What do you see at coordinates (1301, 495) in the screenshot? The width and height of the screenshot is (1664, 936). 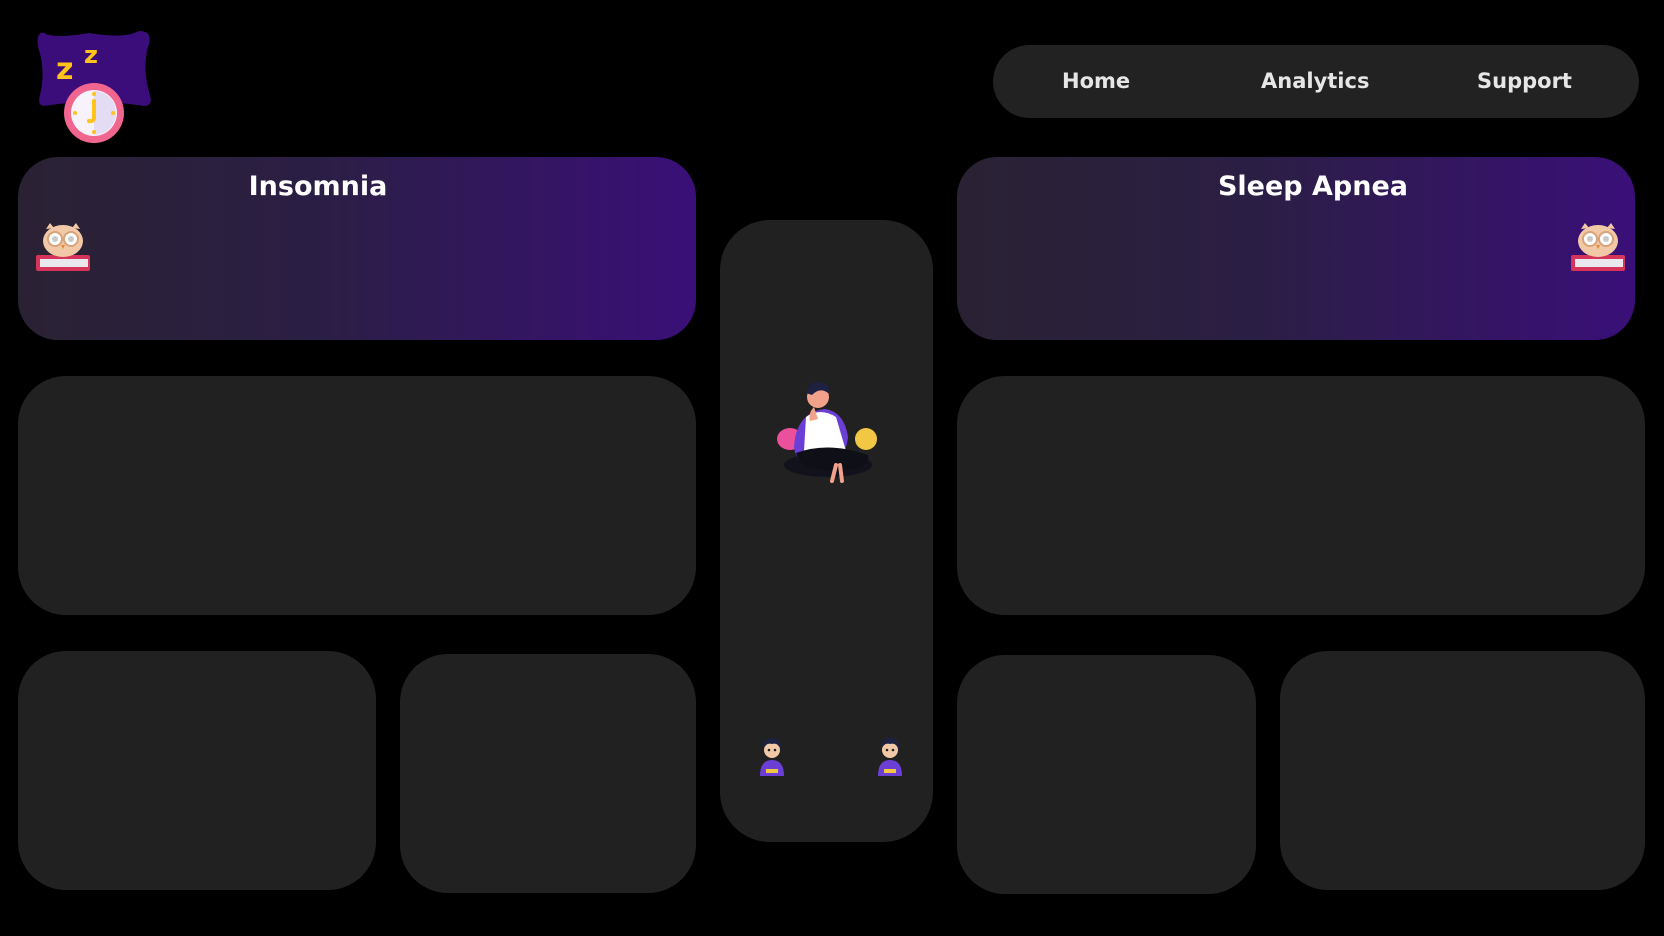 I see `sleep-apnea-chart-card` at bounding box center [1301, 495].